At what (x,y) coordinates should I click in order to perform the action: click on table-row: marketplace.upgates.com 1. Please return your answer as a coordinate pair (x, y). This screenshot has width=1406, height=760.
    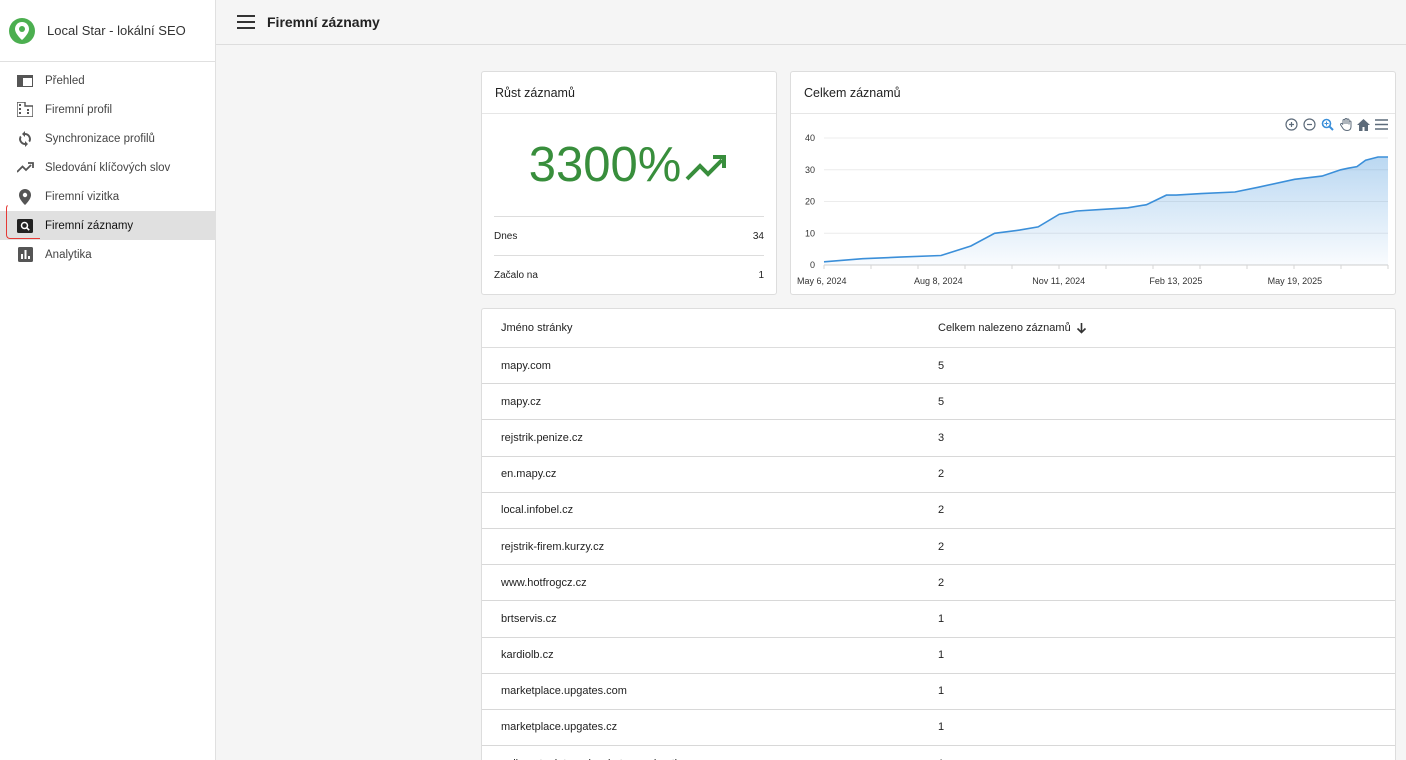
    Looking at the image, I should click on (938, 692).